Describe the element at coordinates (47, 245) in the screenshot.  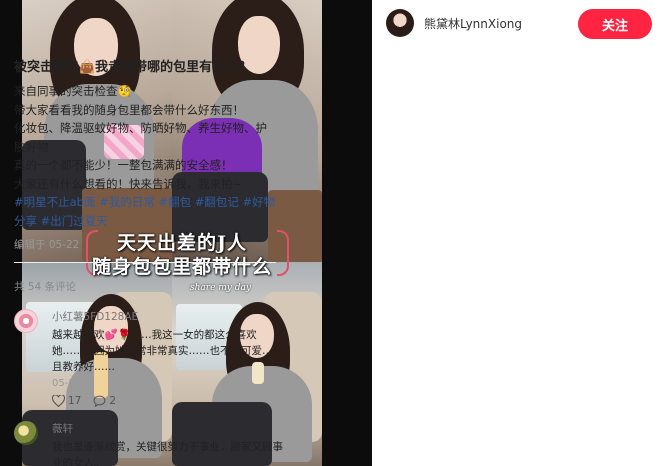
I see `edit-date: 编辑于 05-22` at that location.